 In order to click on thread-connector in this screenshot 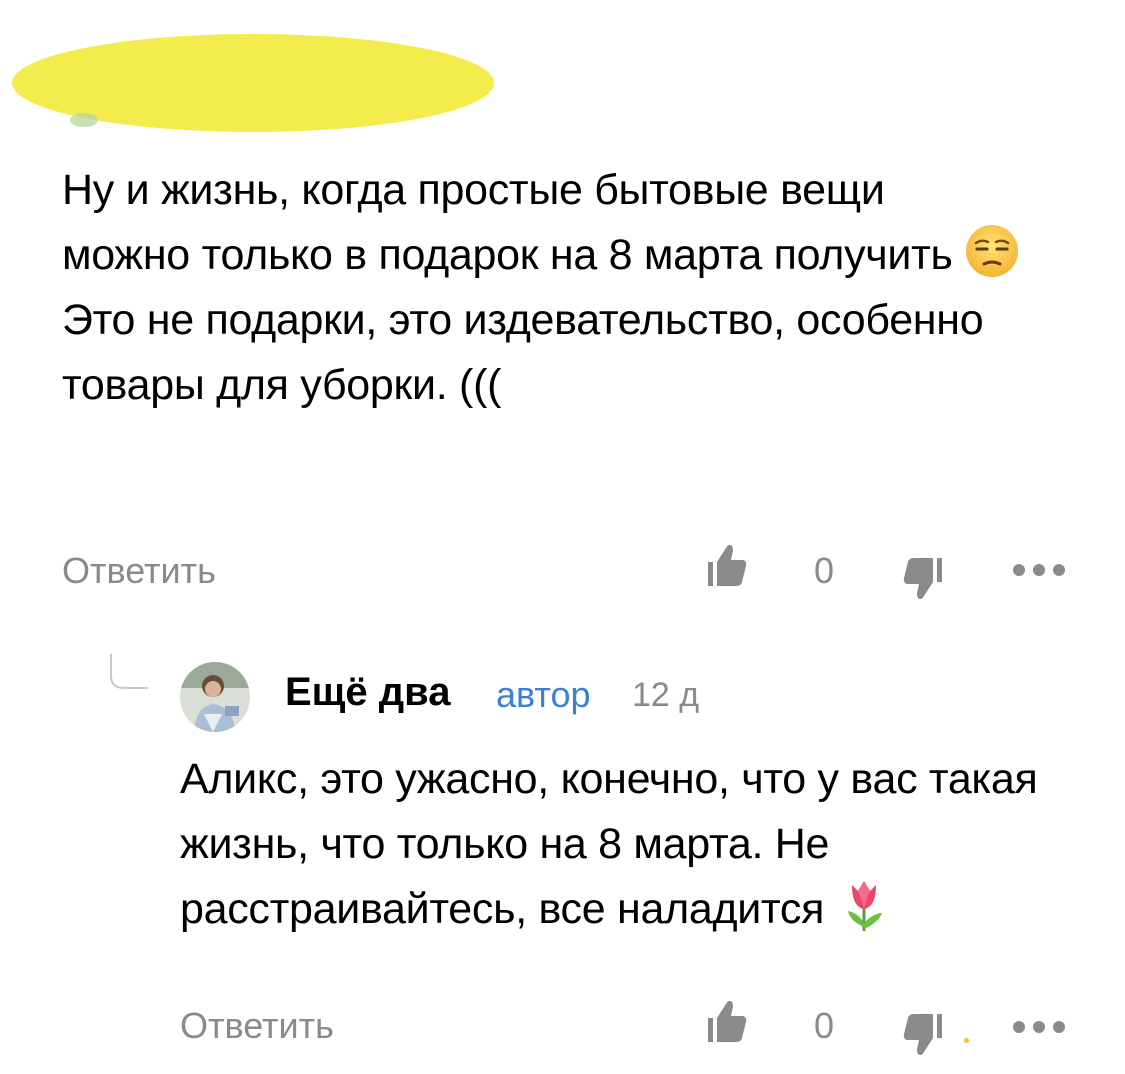, I will do `click(129, 671)`.